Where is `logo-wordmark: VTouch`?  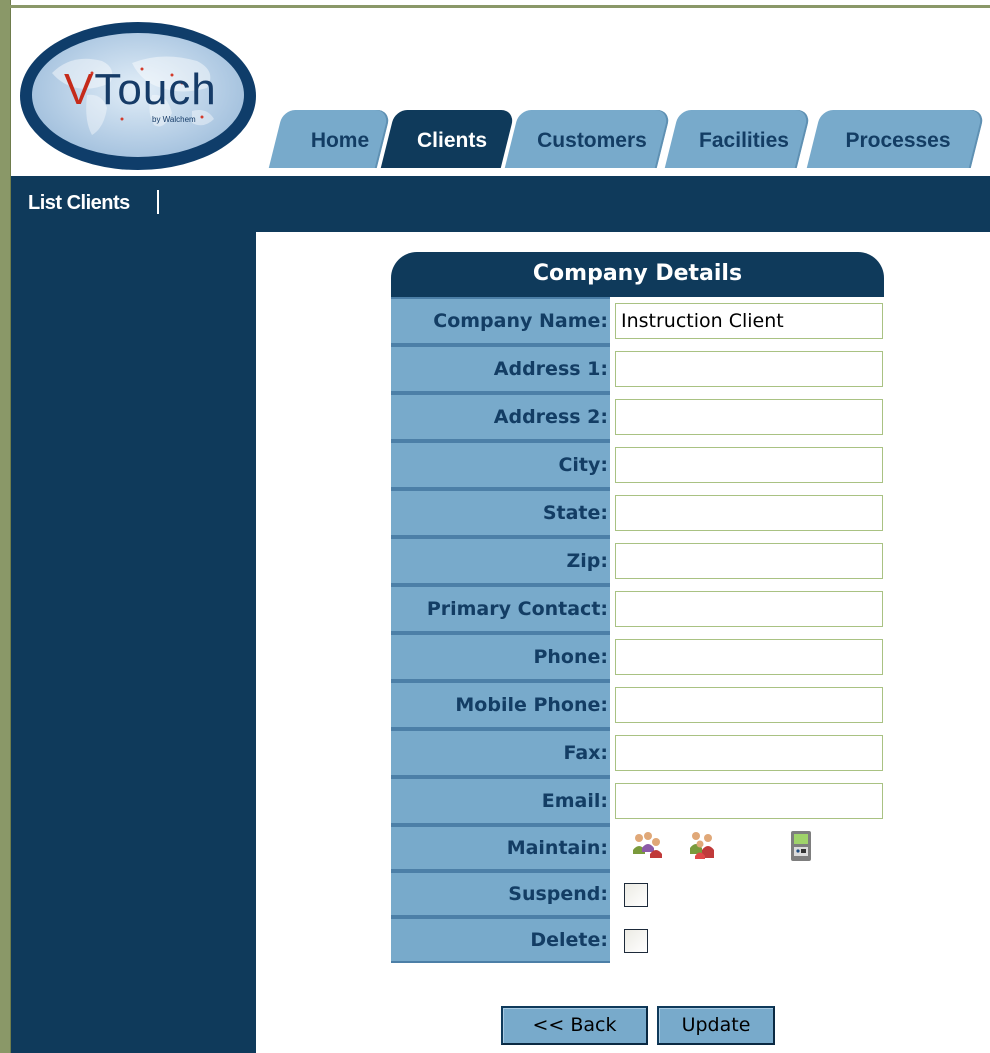 logo-wordmark: VTouch is located at coordinates (140, 90).